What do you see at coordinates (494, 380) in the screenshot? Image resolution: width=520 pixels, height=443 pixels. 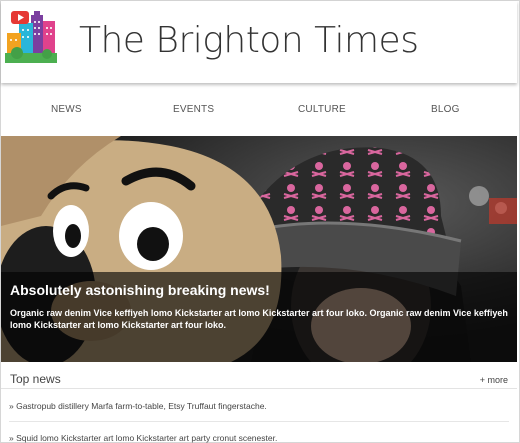 I see `more-link: + more` at bounding box center [494, 380].